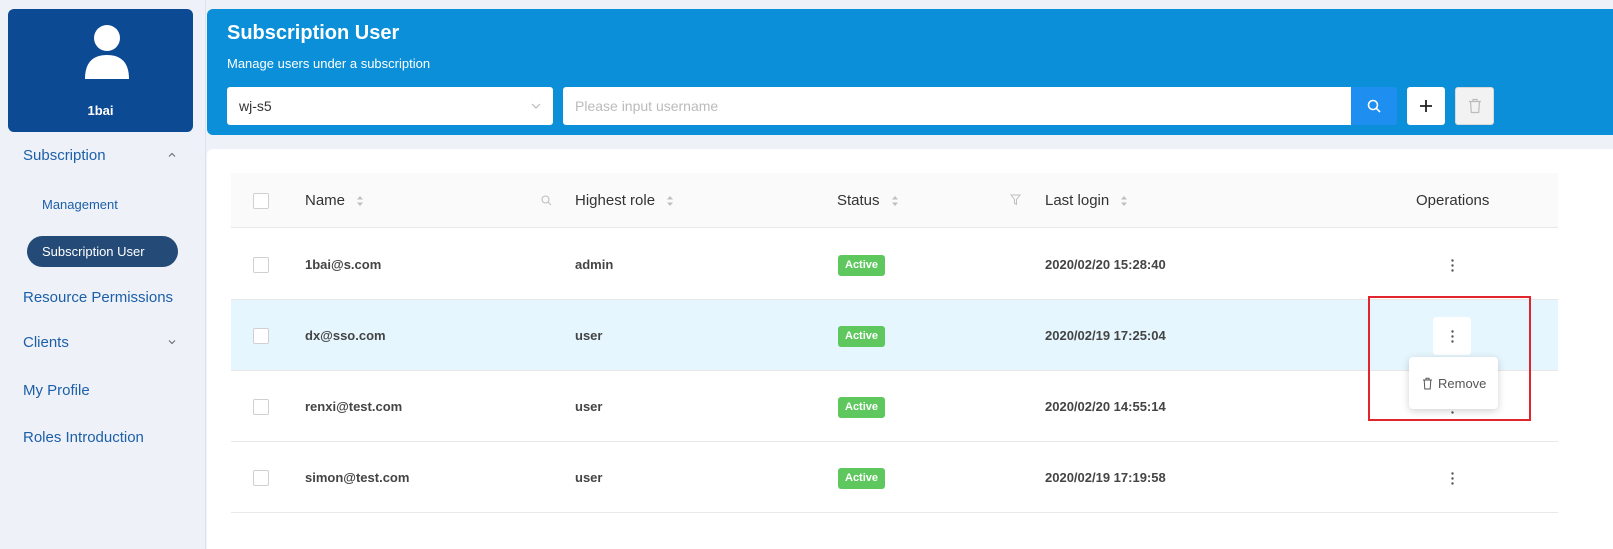 This screenshot has width=1613, height=549. What do you see at coordinates (107, 52) in the screenshot?
I see `user-avatar-icon` at bounding box center [107, 52].